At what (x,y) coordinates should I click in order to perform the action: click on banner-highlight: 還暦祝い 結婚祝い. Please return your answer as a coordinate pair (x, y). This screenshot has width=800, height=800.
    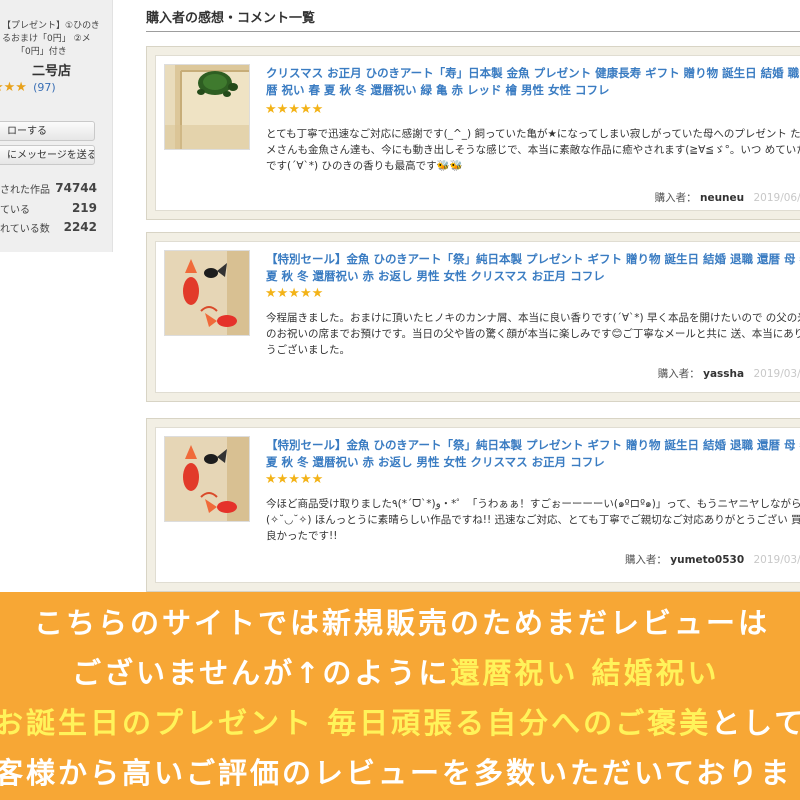
    Looking at the image, I should click on (585, 673).